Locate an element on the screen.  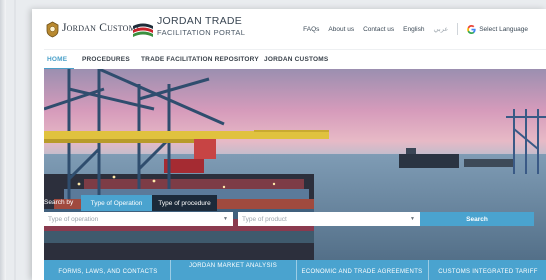
english-link: English is located at coordinates (413, 29).